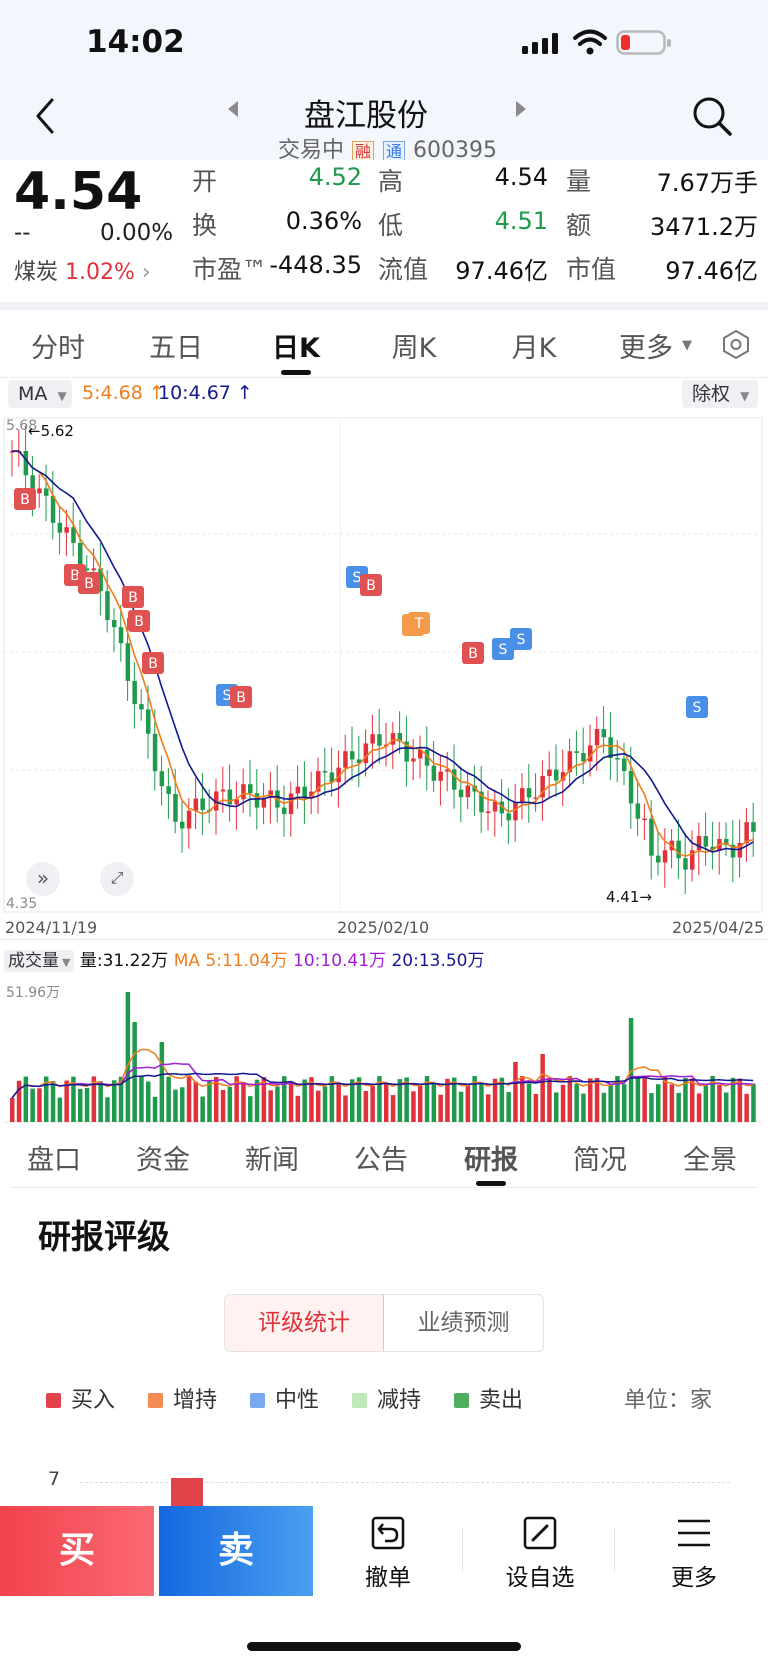 This screenshot has width=768, height=1662. I want to click on sell-button: 卖, so click(236, 1551).